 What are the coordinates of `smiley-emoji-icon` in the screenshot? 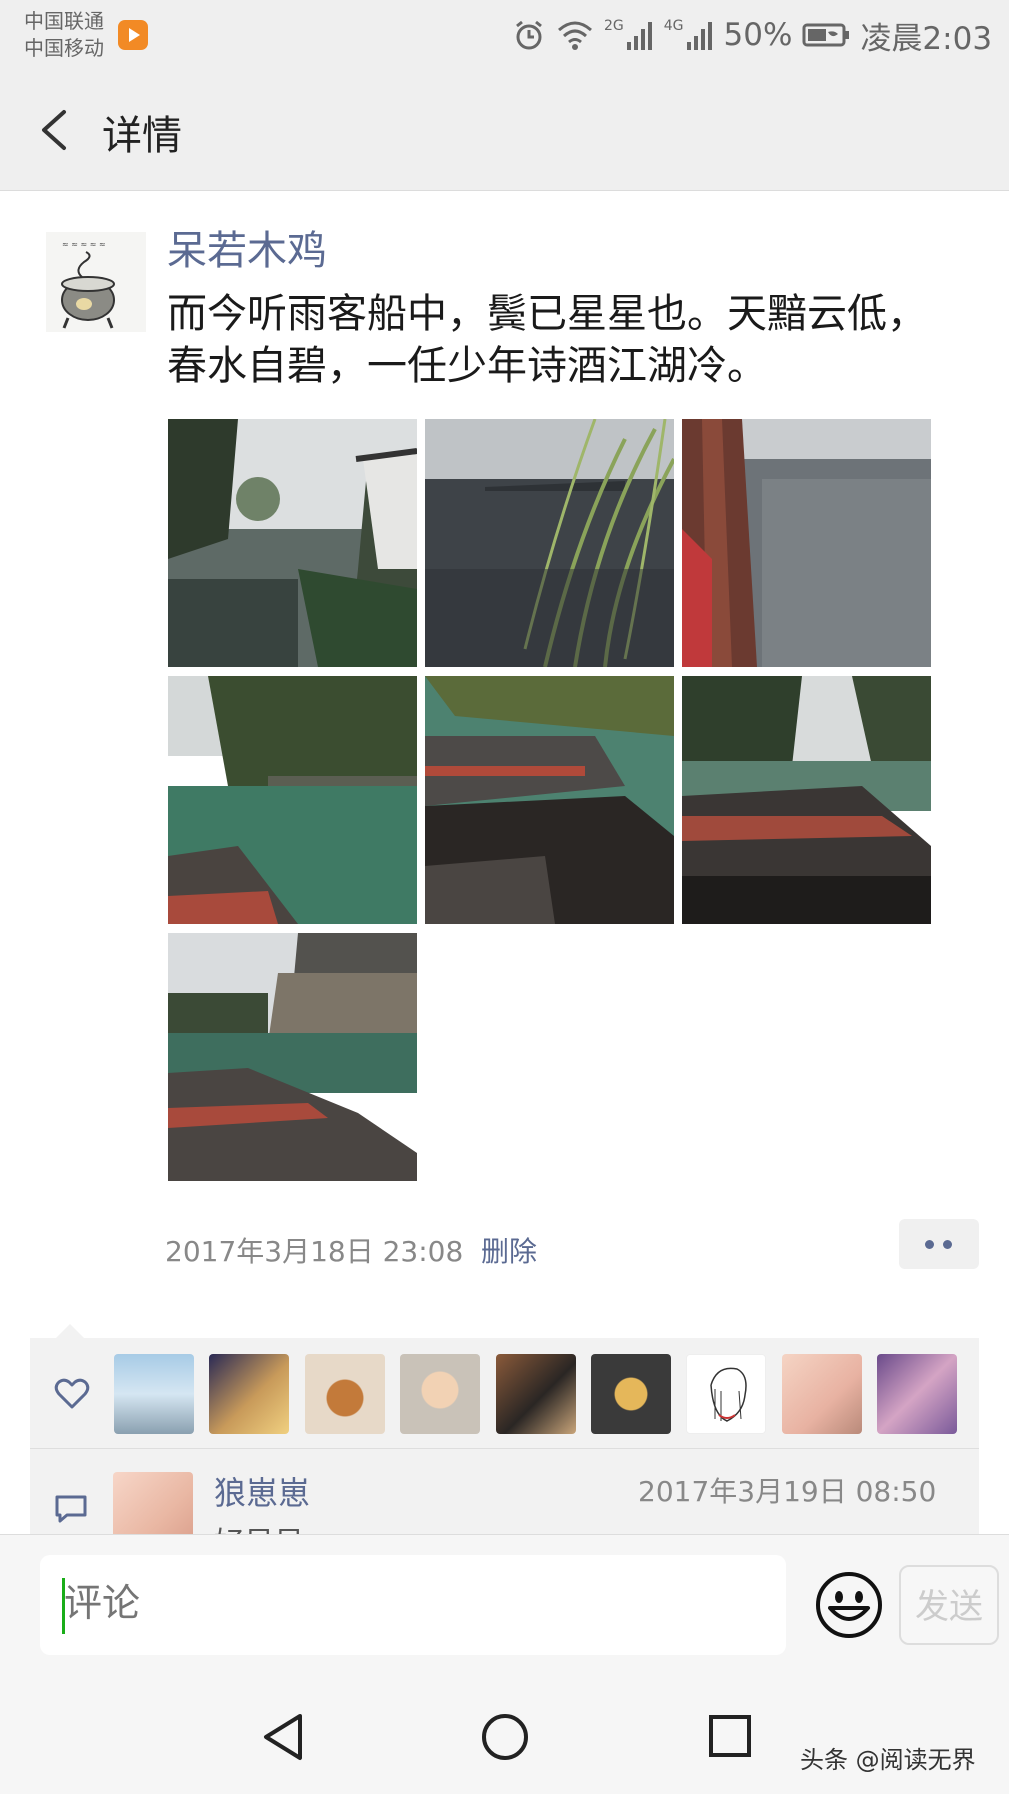 It's located at (849, 1605).